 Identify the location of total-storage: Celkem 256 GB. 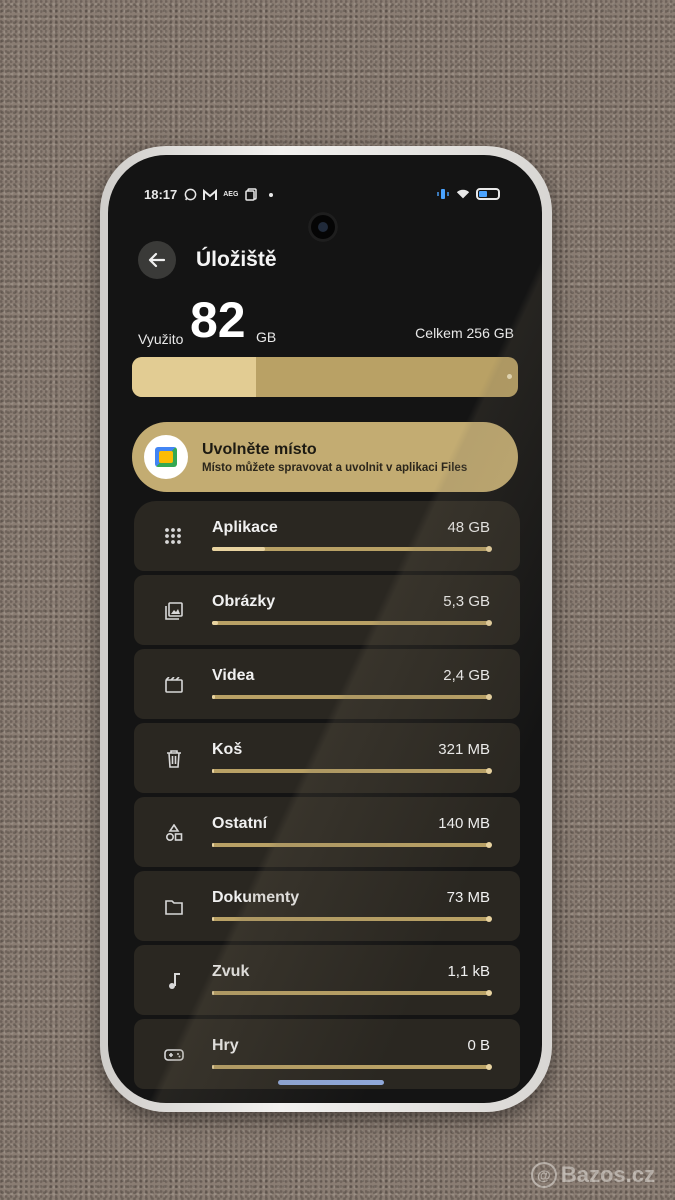
(464, 333).